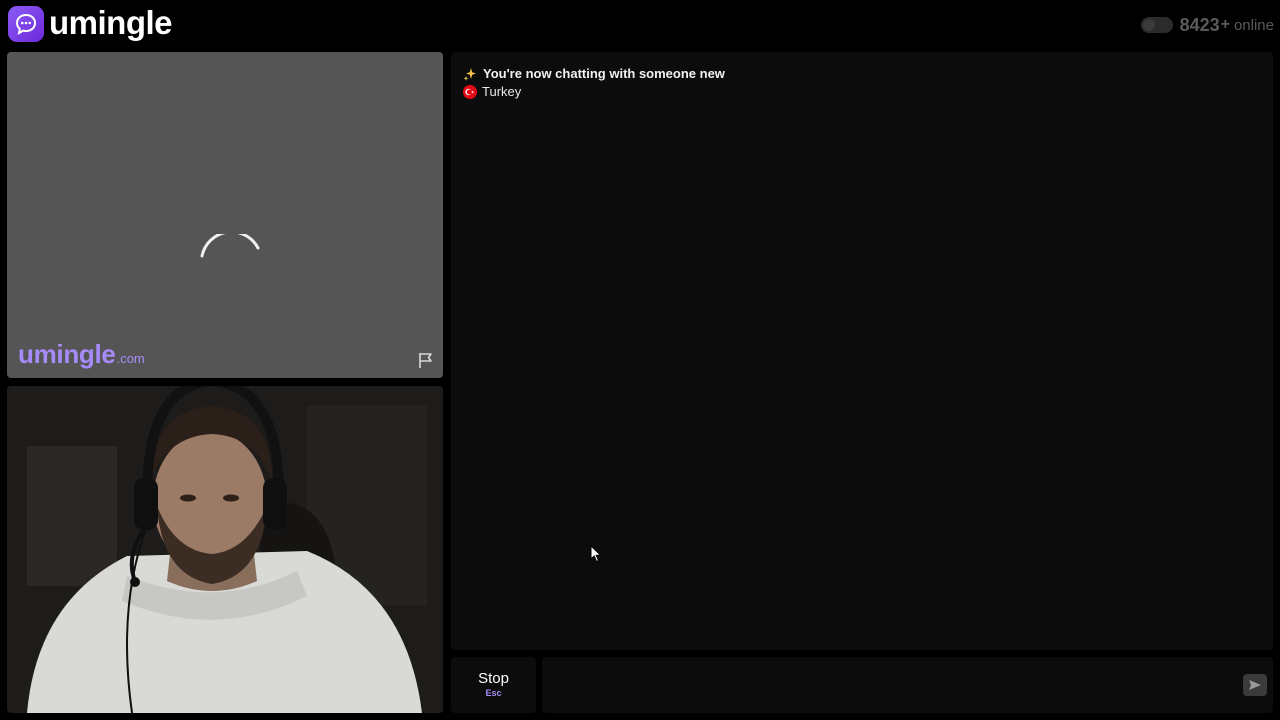 This screenshot has width=1280, height=720. I want to click on watermark-tld: .com, so click(130, 358).